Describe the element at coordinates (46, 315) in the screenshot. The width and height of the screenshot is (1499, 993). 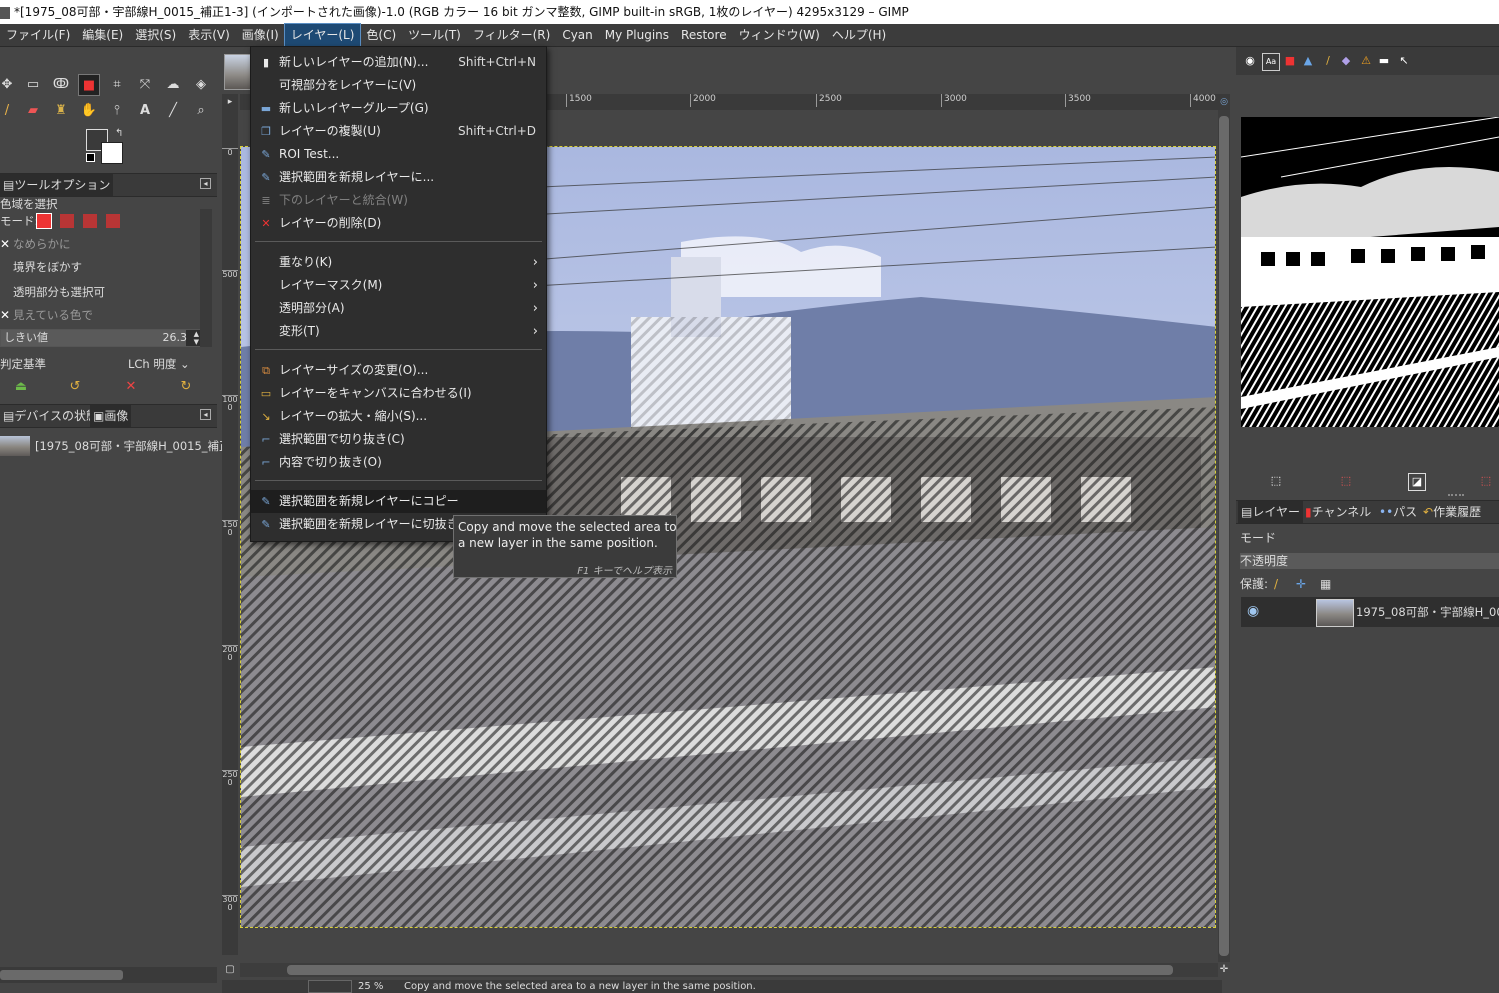
I see `sample-merged-checkbox: ✕ 見えている色で` at that location.